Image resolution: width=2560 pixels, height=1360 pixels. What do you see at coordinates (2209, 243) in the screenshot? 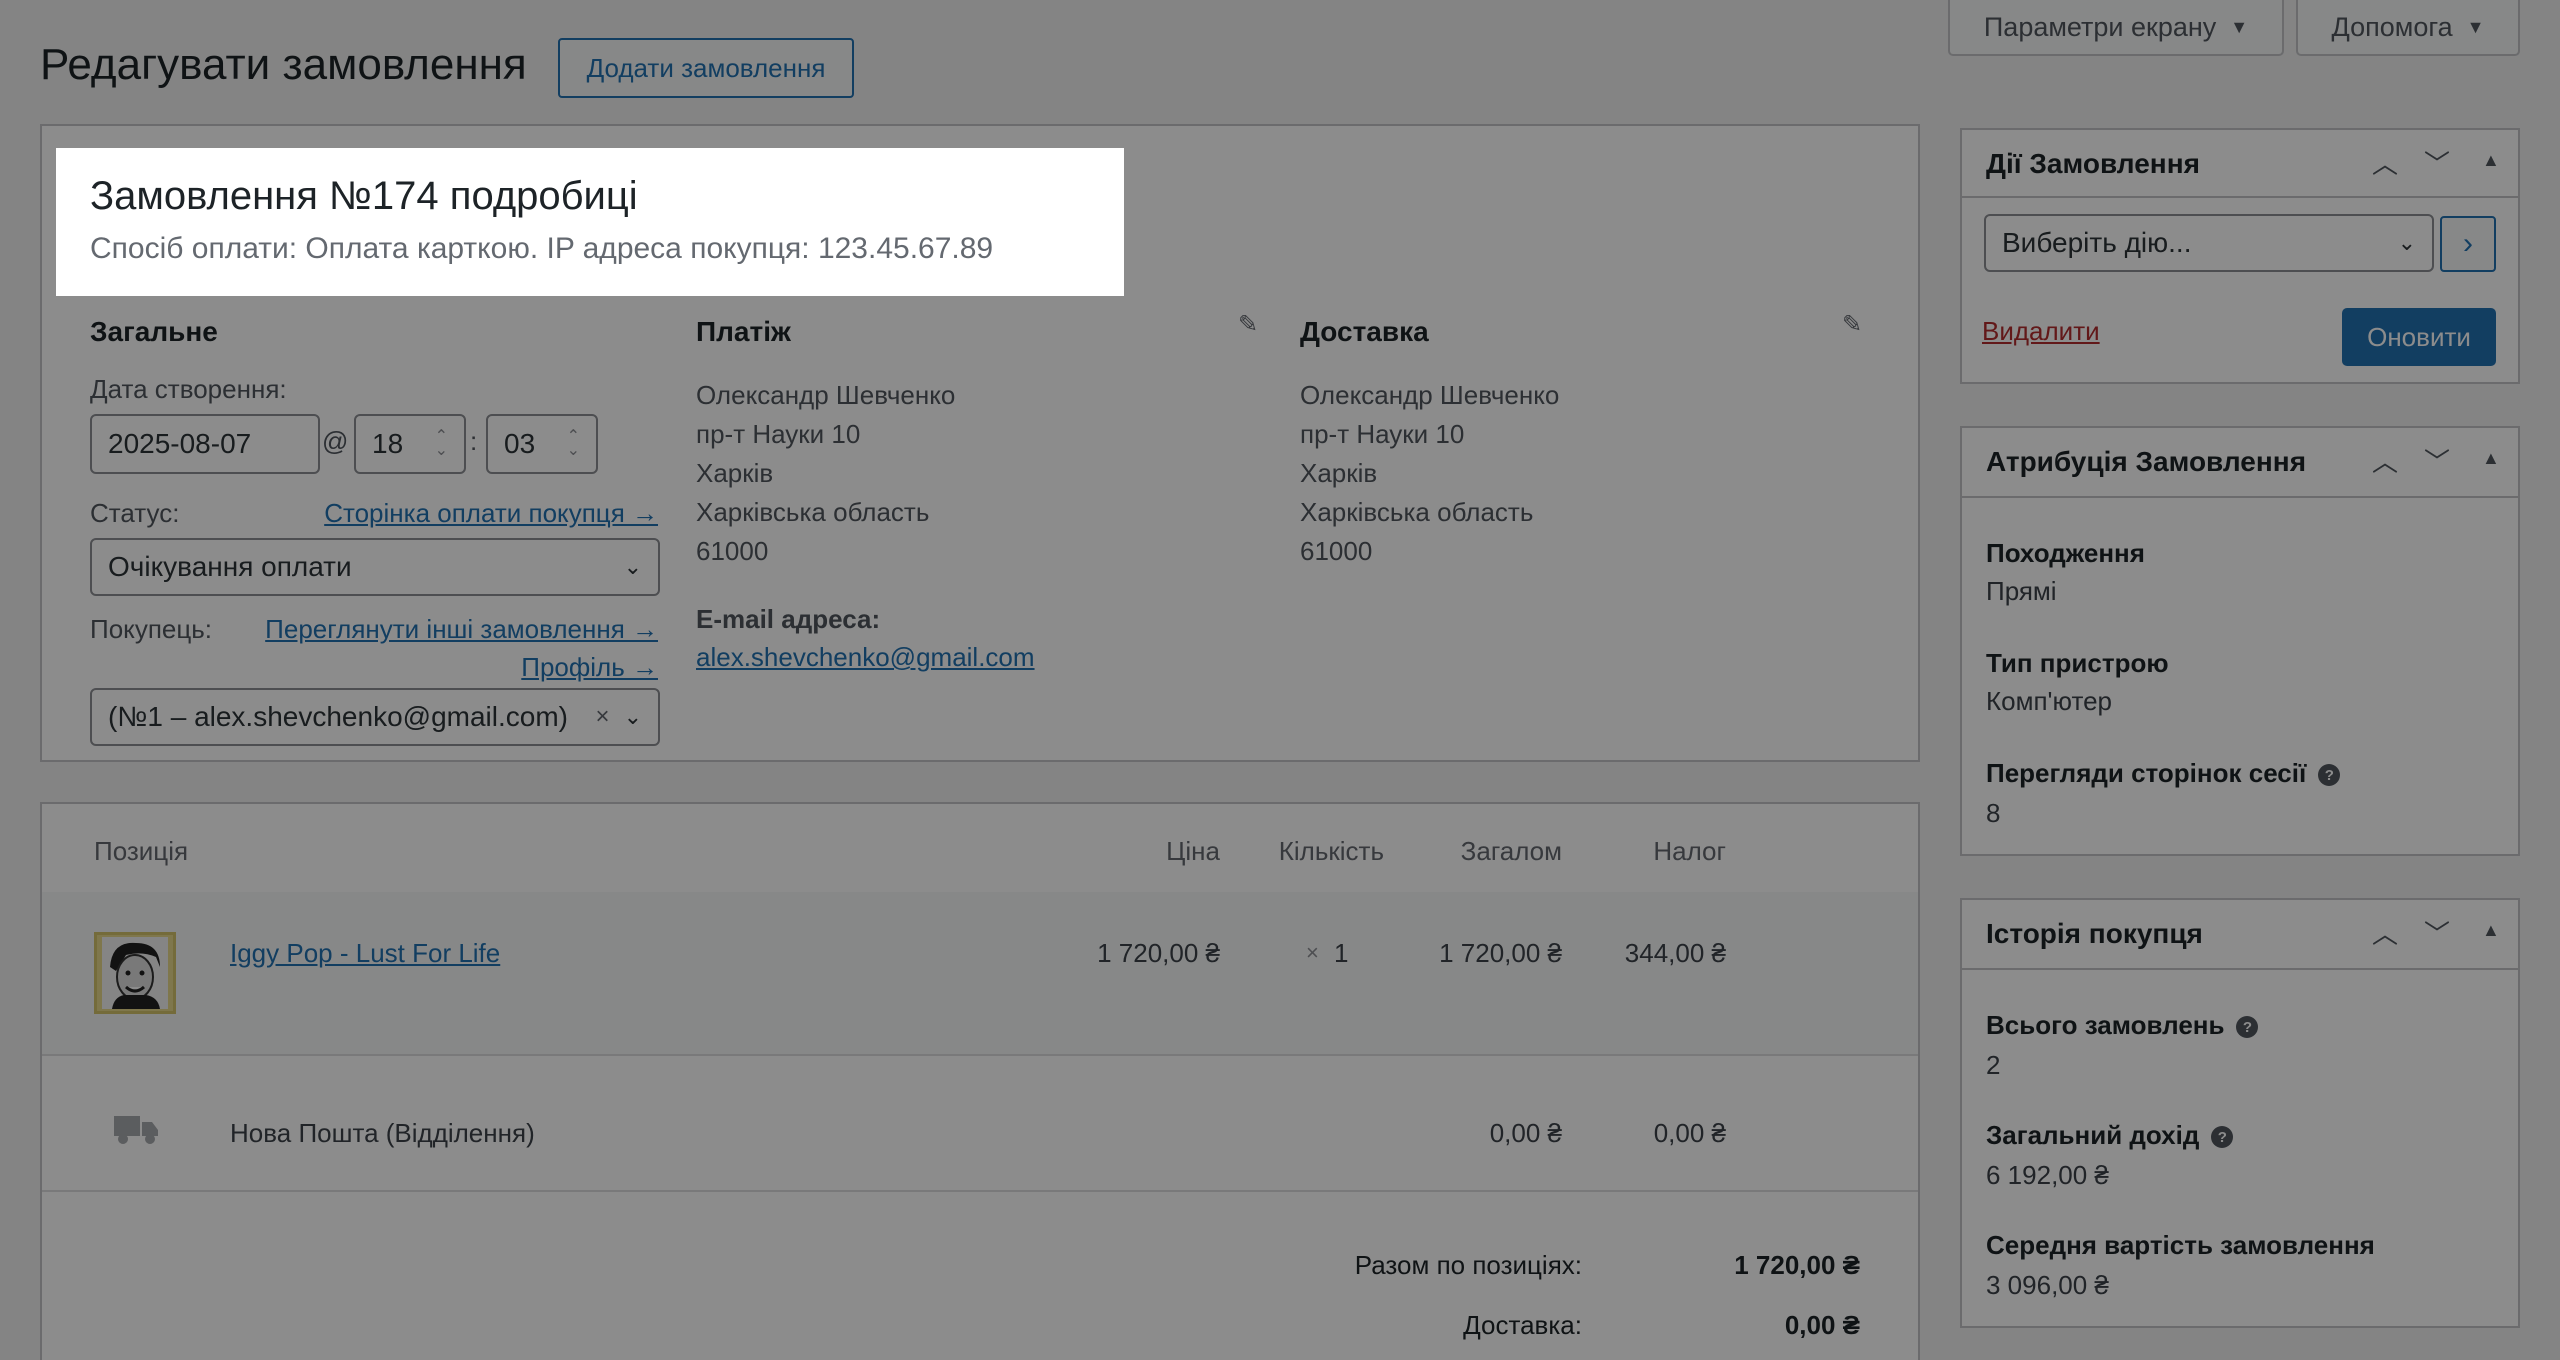
I see `order-action-select: Виберіть дію... ⌄` at bounding box center [2209, 243].